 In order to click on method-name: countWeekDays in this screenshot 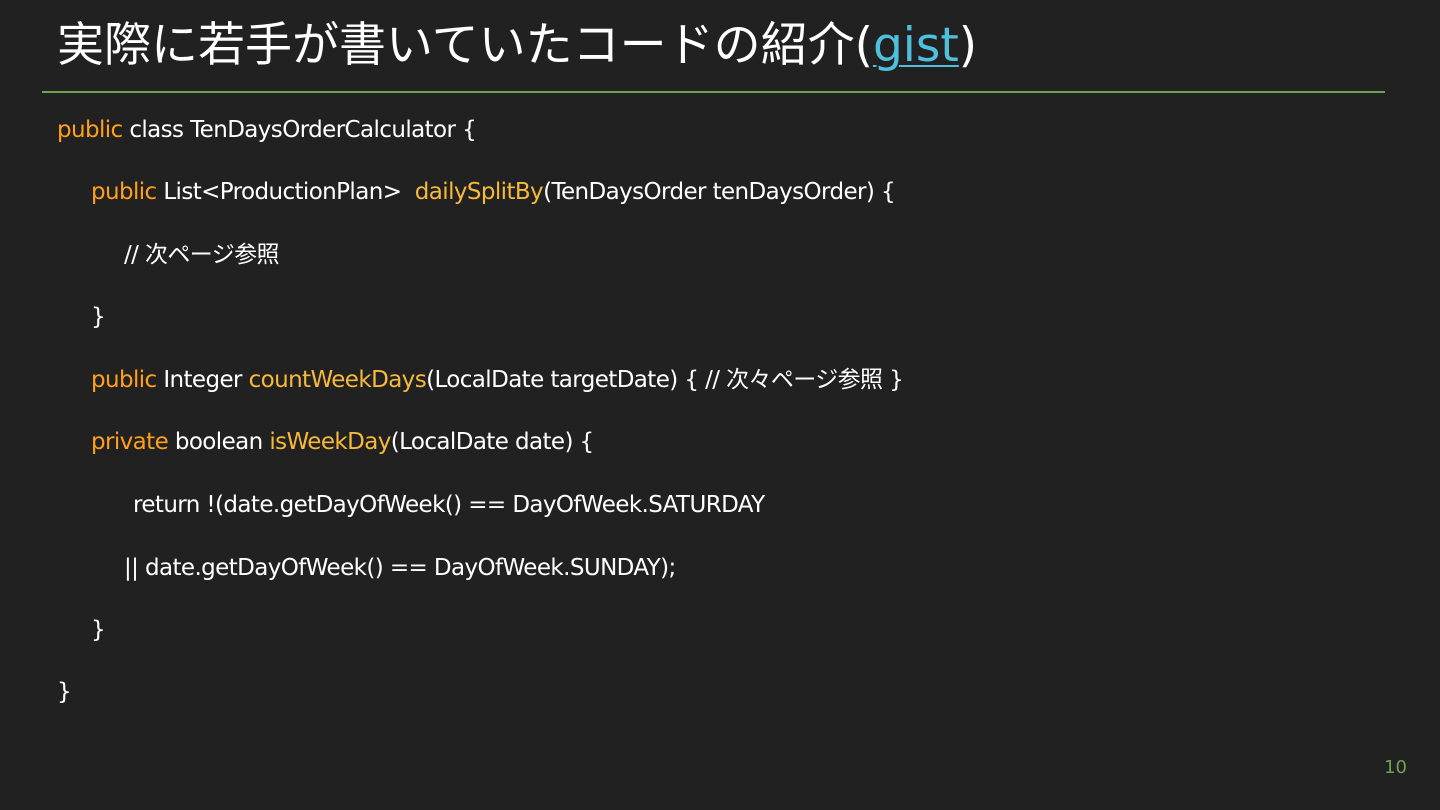, I will do `click(337, 380)`.